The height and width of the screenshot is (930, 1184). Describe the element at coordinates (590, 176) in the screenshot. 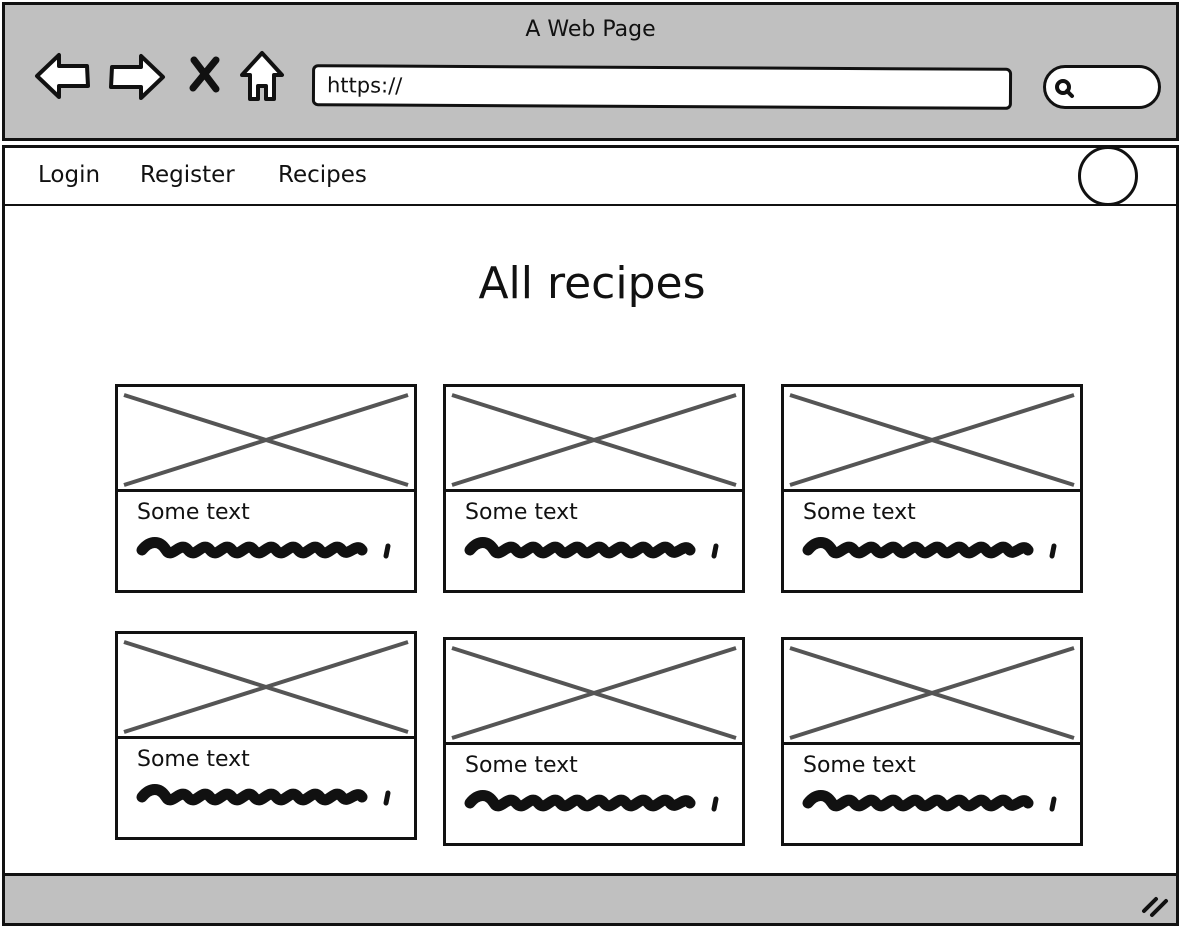

I see `navbar: Login Register Recipes` at that location.